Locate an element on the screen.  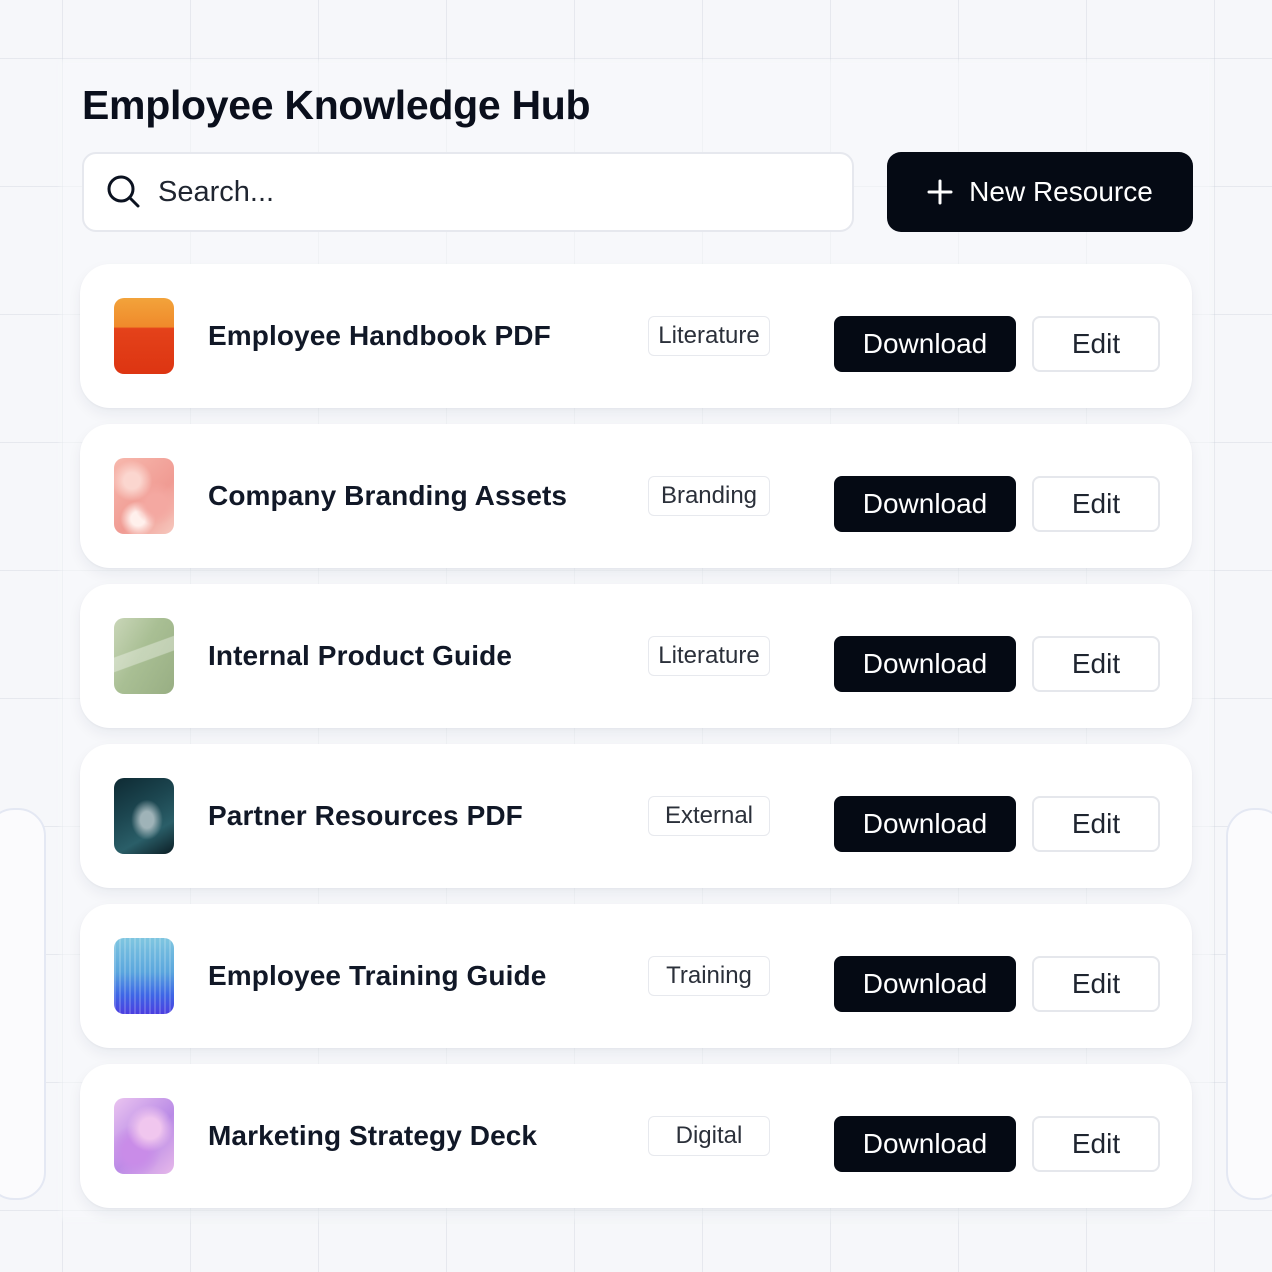
new-resource-button: New Resource is located at coordinates (1040, 192).